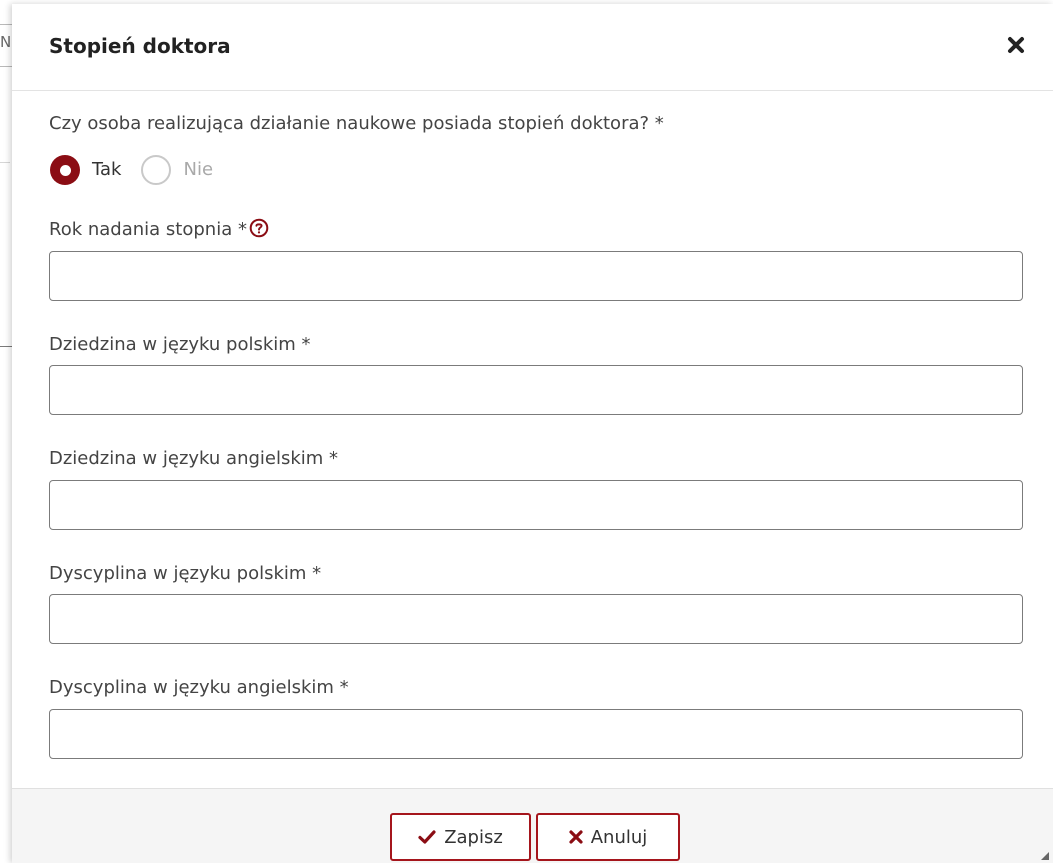 The image size is (1053, 863). What do you see at coordinates (259, 231) in the screenshot?
I see `question-circle-icon` at bounding box center [259, 231].